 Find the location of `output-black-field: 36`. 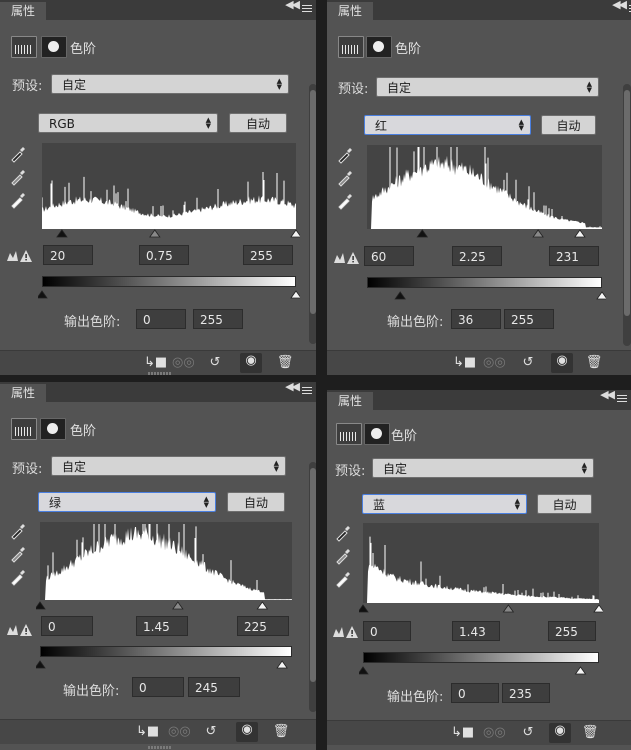

output-black-field: 36 is located at coordinates (476, 319).